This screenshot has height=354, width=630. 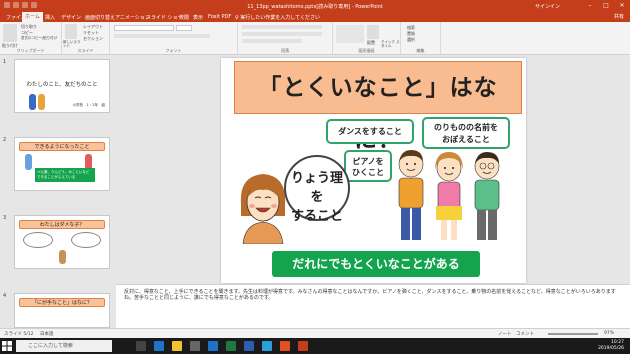 What do you see at coordinates (73, 44) in the screenshot?
I see `new-slide-button: 新しいスライド` at bounding box center [73, 44].